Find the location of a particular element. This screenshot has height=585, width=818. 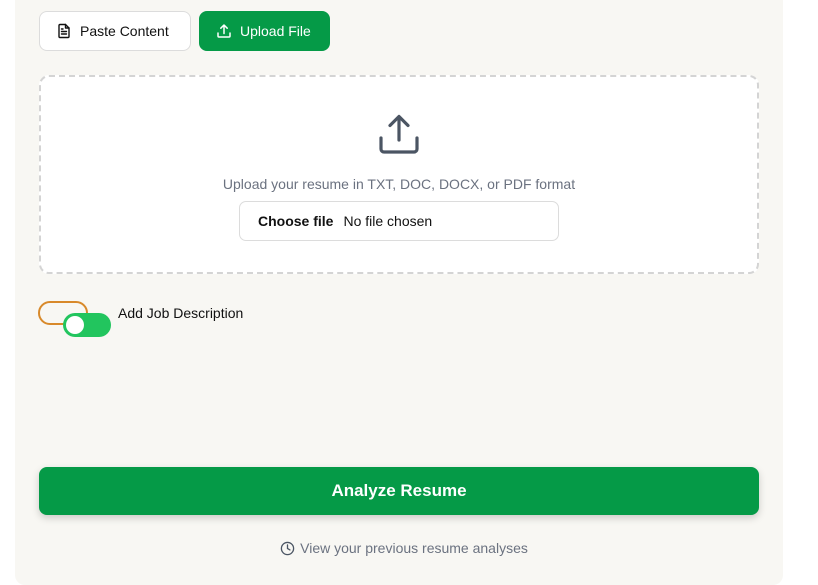

history-link-label: View your previous resume analyses is located at coordinates (414, 548).